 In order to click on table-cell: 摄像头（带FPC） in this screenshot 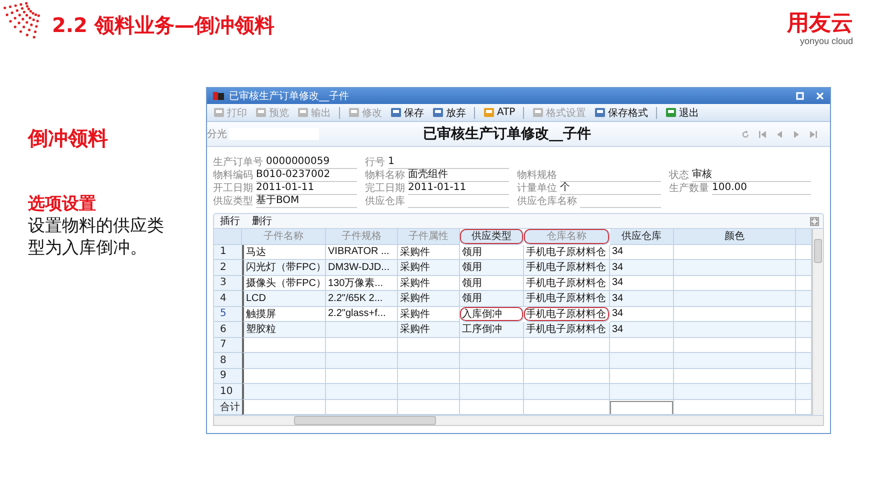, I will do `click(284, 283)`.